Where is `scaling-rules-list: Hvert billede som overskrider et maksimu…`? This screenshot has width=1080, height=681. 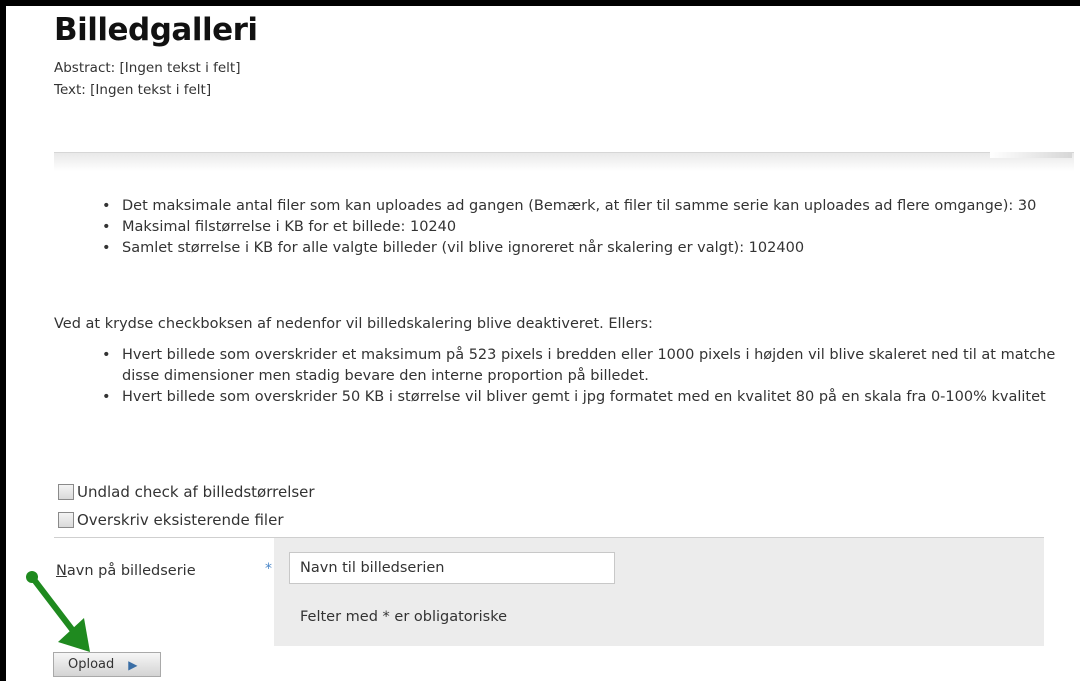
scaling-rules-list: Hvert billede som overskrider et maksimu… is located at coordinates (580, 376).